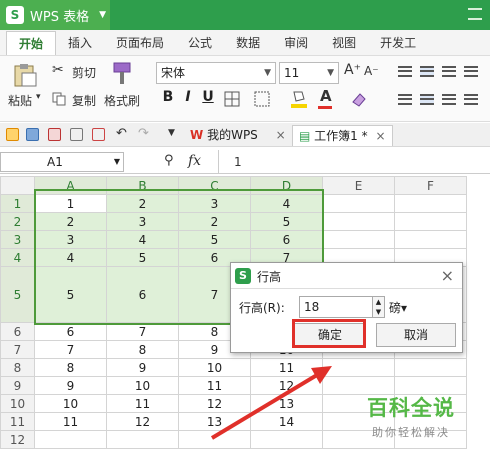 This screenshot has width=490, height=464. Describe the element at coordinates (342, 135) in the screenshot. I see `doc-tab-workbook: ▤ 工作簿1 * ×` at that location.